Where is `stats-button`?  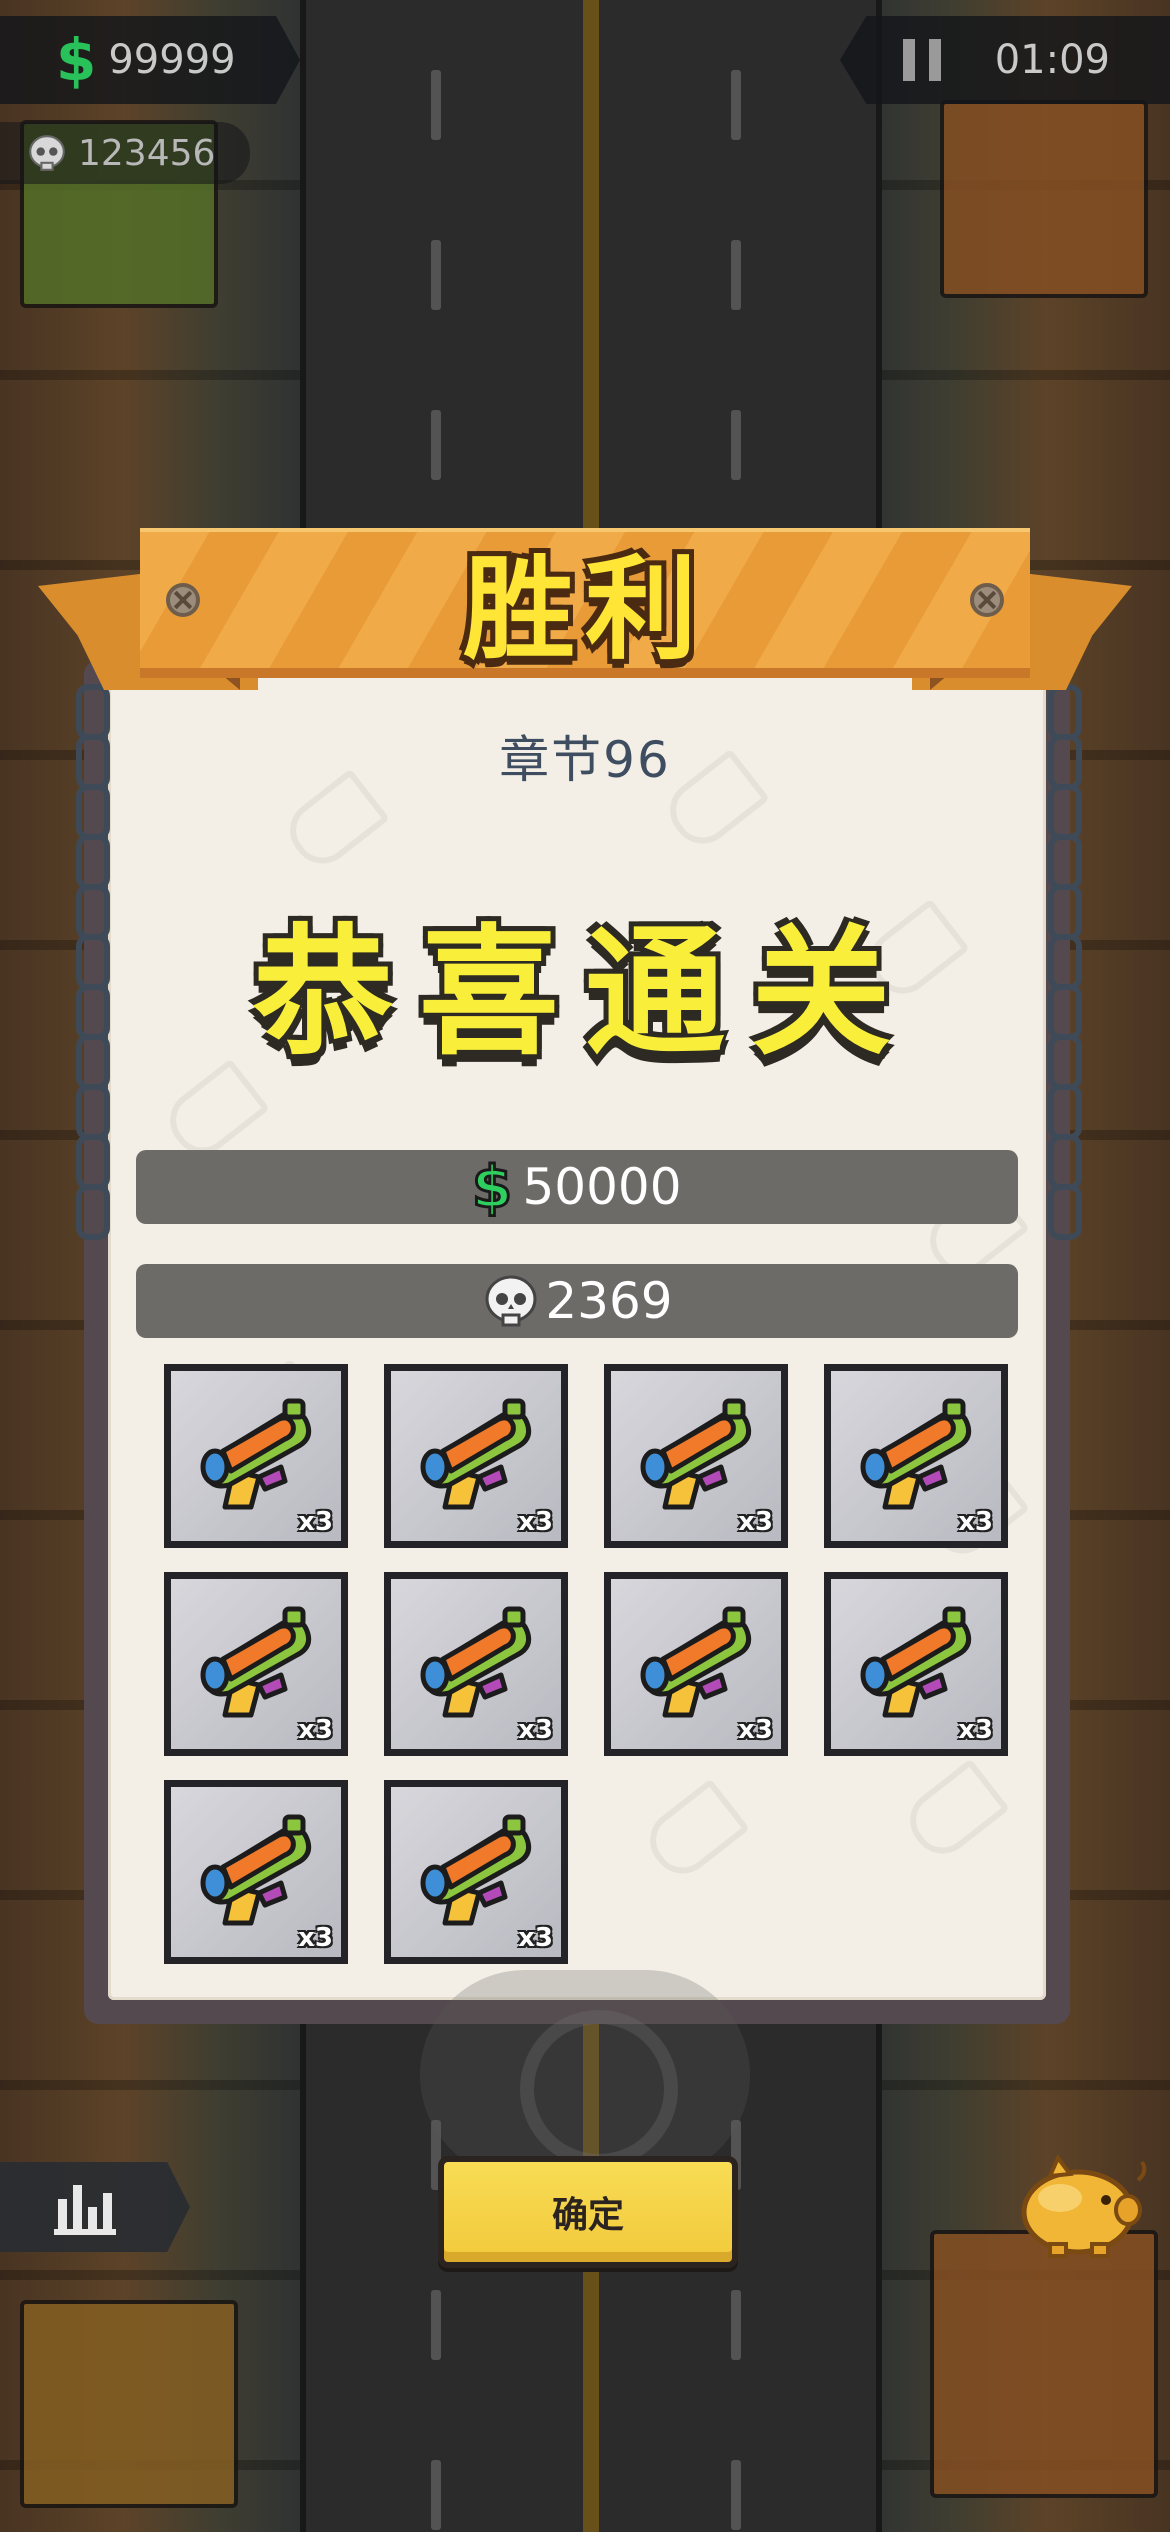 stats-button is located at coordinates (95, 2207).